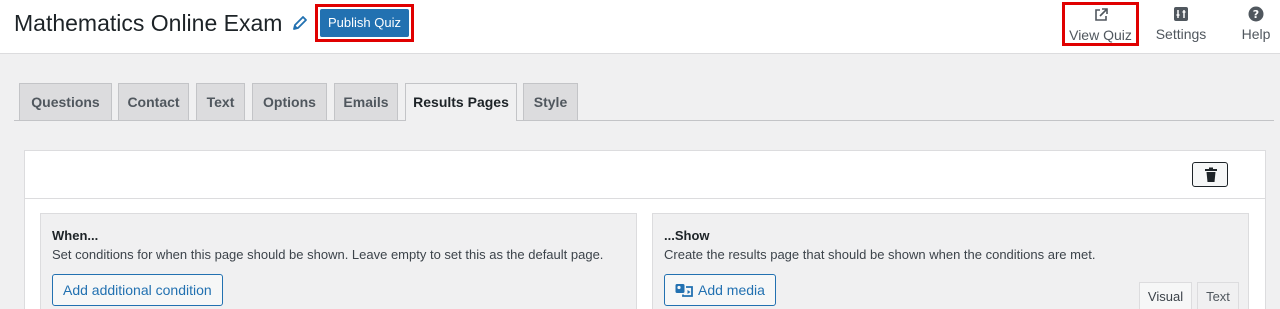 This screenshot has height=309, width=1280. I want to click on tab-results-pages: Results Pages, so click(461, 102).